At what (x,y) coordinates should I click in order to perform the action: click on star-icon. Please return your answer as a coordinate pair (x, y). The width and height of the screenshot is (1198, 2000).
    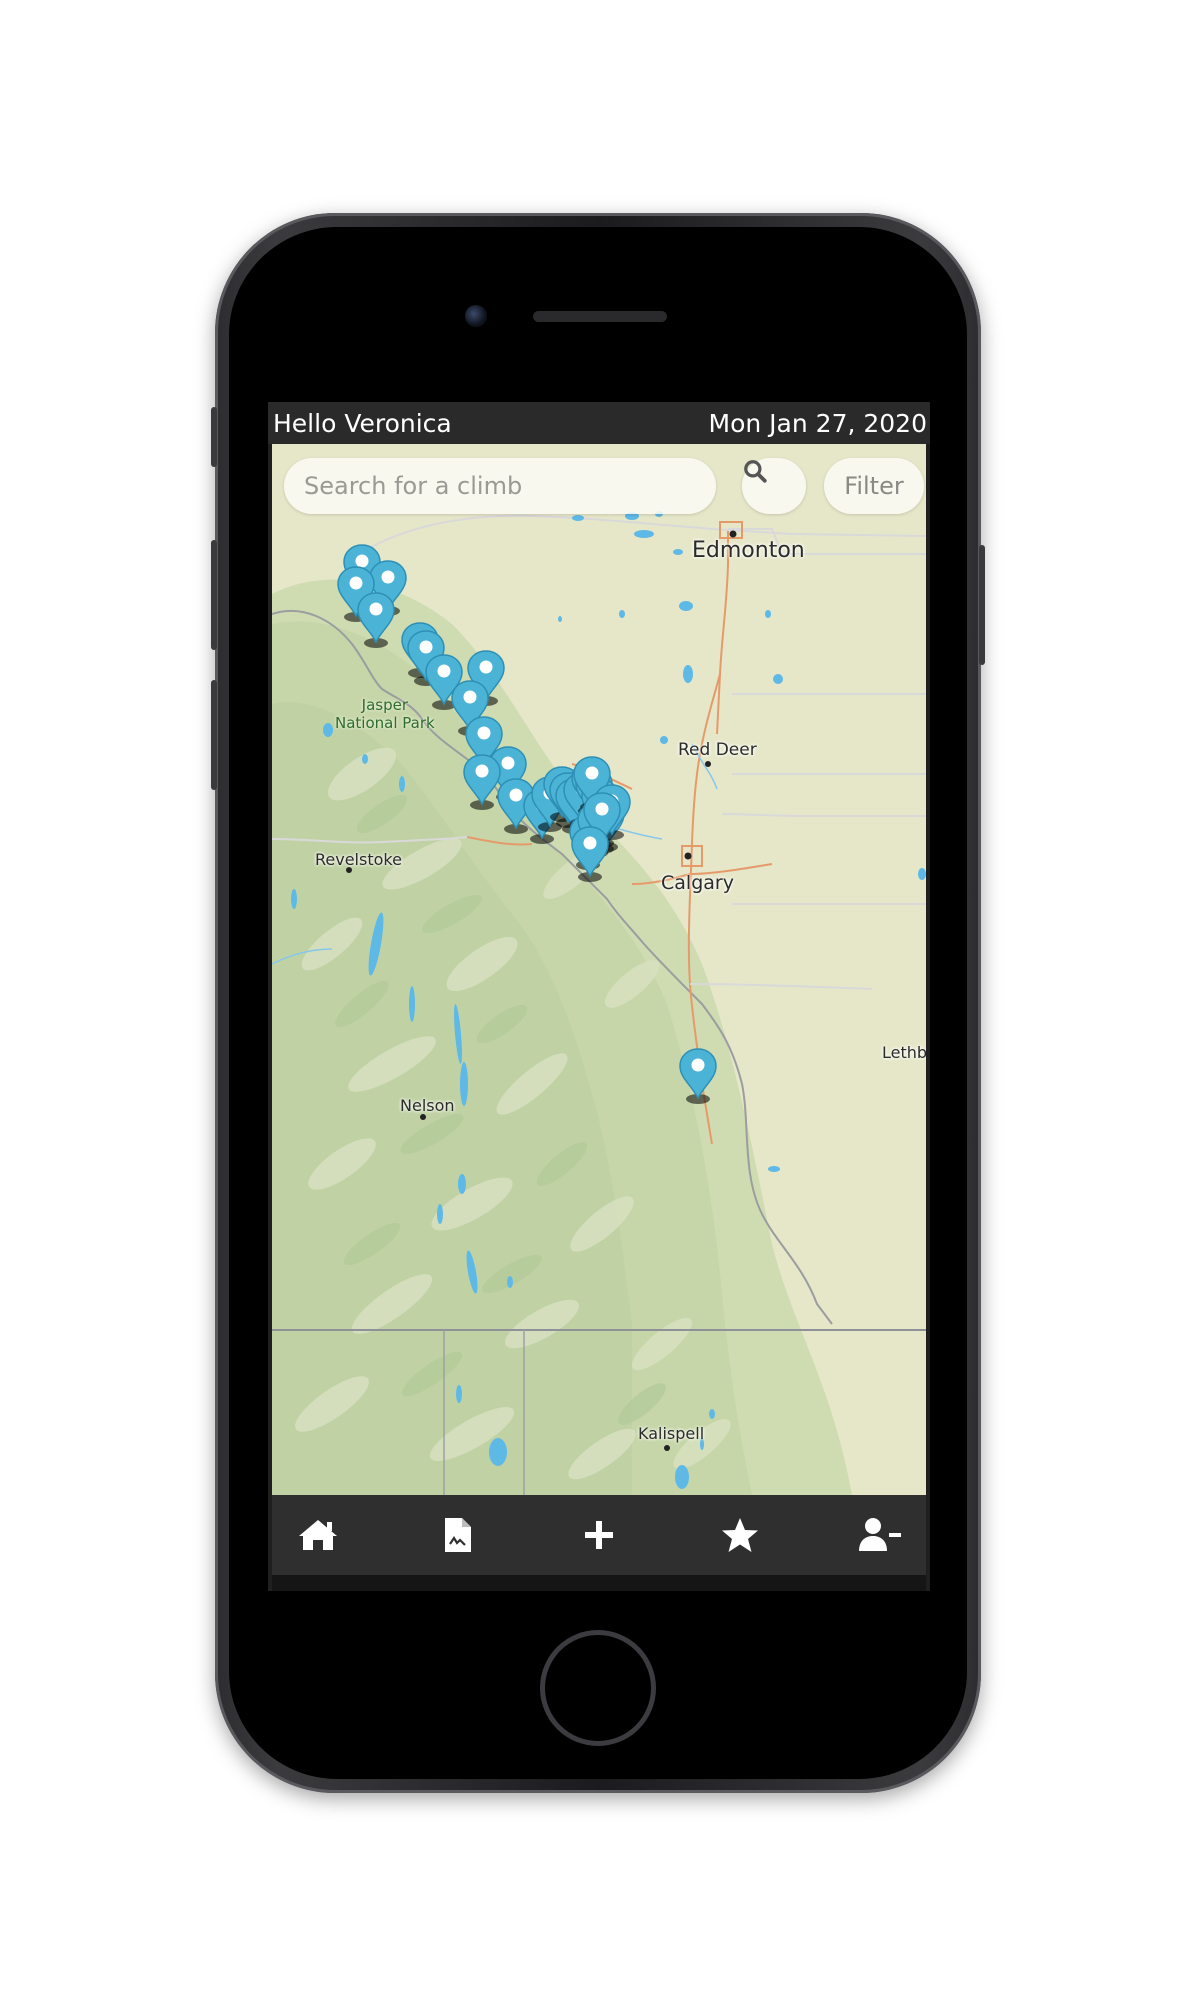
    Looking at the image, I should click on (740, 1535).